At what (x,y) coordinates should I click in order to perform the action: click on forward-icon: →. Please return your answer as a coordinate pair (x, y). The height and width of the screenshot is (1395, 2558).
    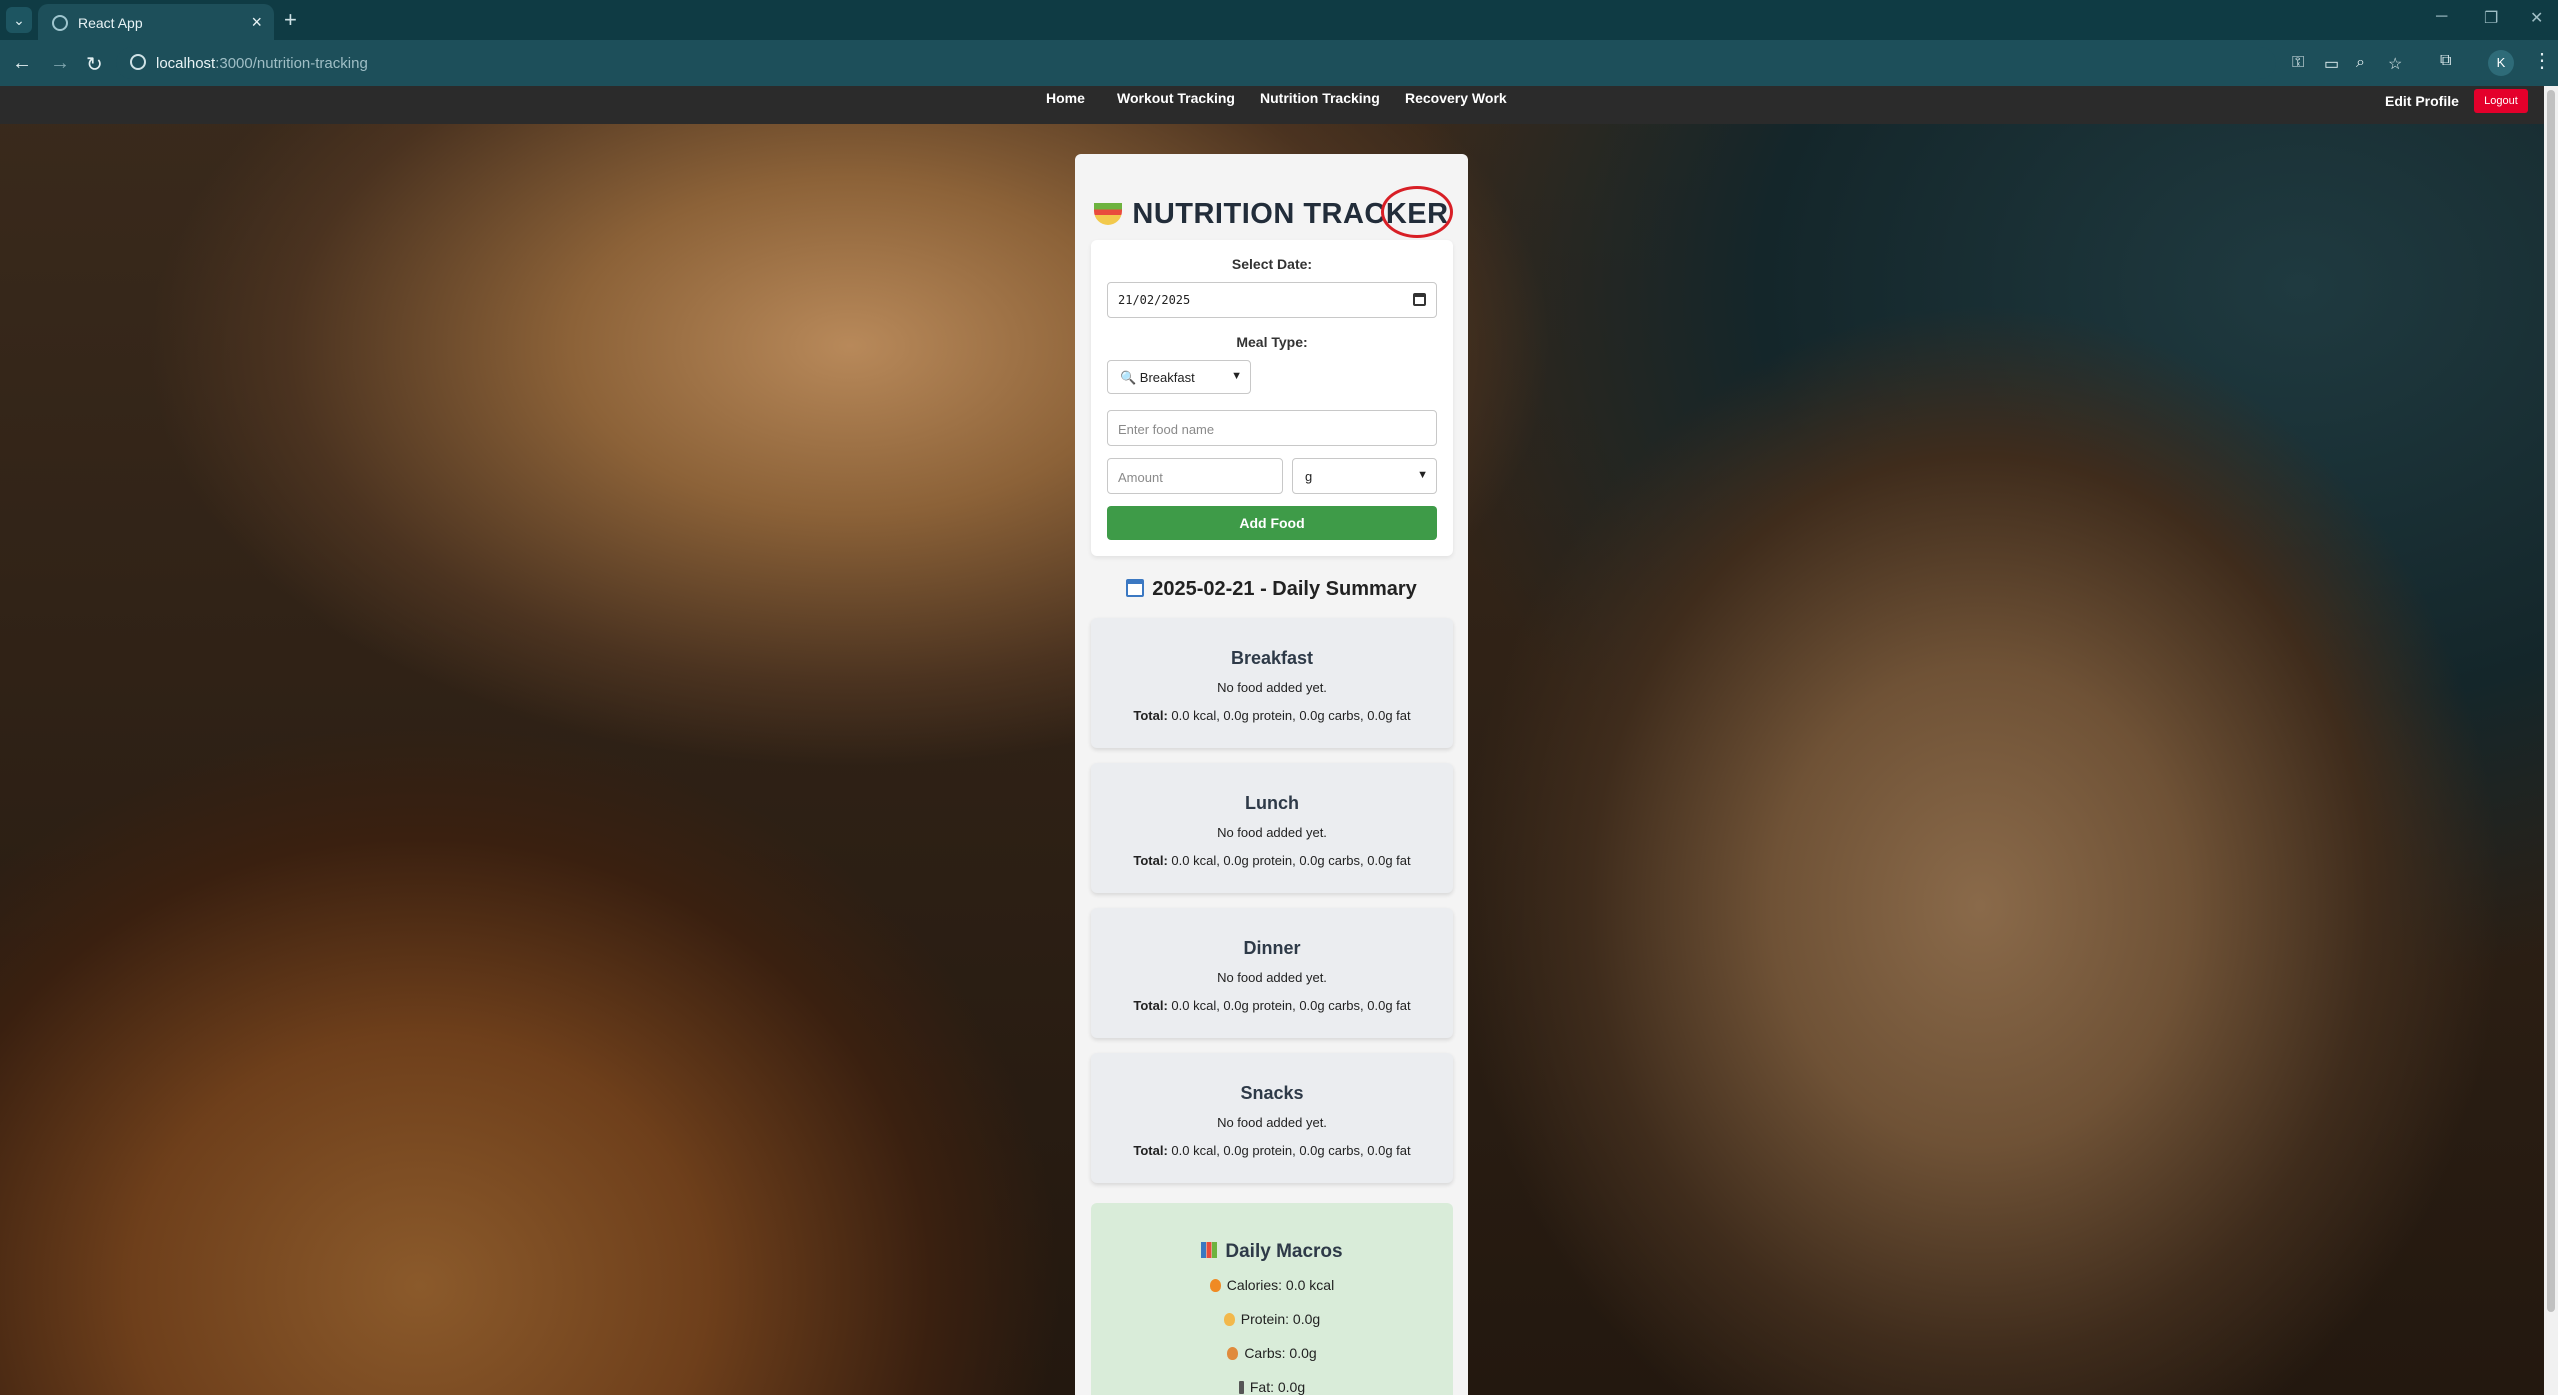
    Looking at the image, I should click on (60, 63).